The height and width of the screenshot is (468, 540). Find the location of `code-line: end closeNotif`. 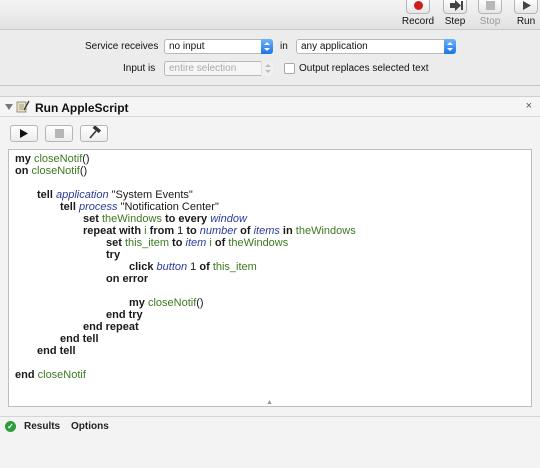

code-line: end closeNotif is located at coordinates (50, 375).